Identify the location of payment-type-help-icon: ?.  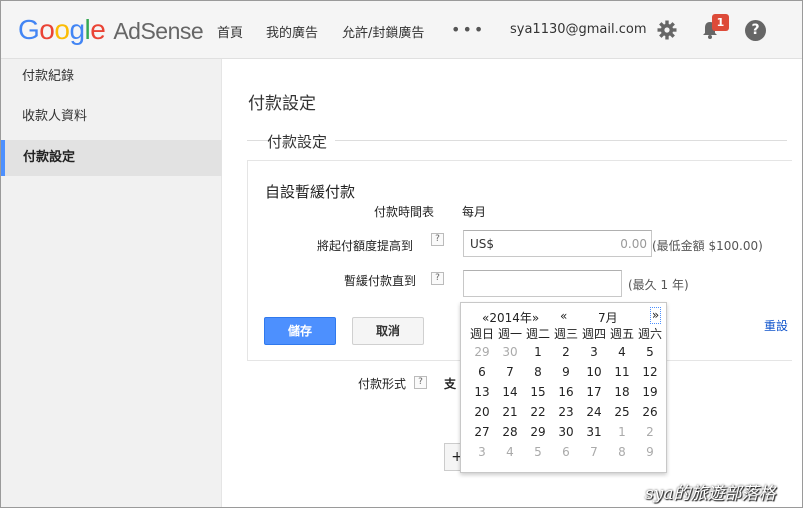
(420, 382).